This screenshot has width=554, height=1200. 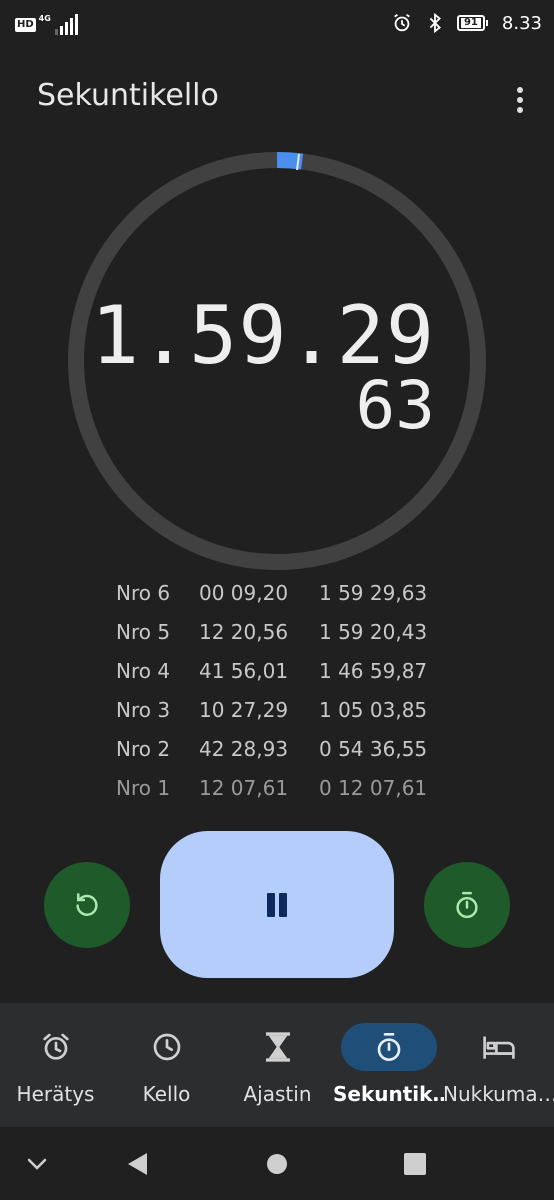 I want to click on list-item: Nro 4 41 56,01 1 46 59,87, so click(x=282, y=672).